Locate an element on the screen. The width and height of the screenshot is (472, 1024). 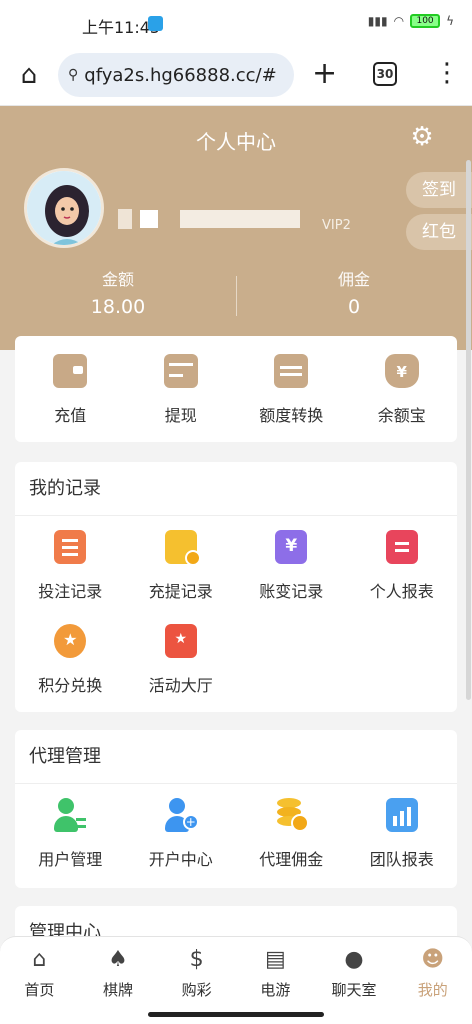
vip-badge: VIP2 is located at coordinates (336, 225).